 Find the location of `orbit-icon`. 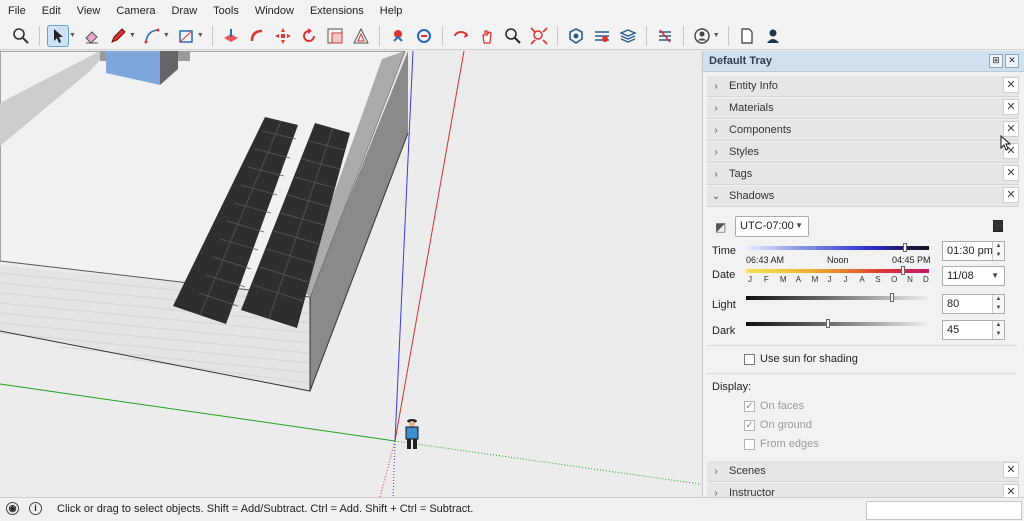

orbit-icon is located at coordinates (461, 36).